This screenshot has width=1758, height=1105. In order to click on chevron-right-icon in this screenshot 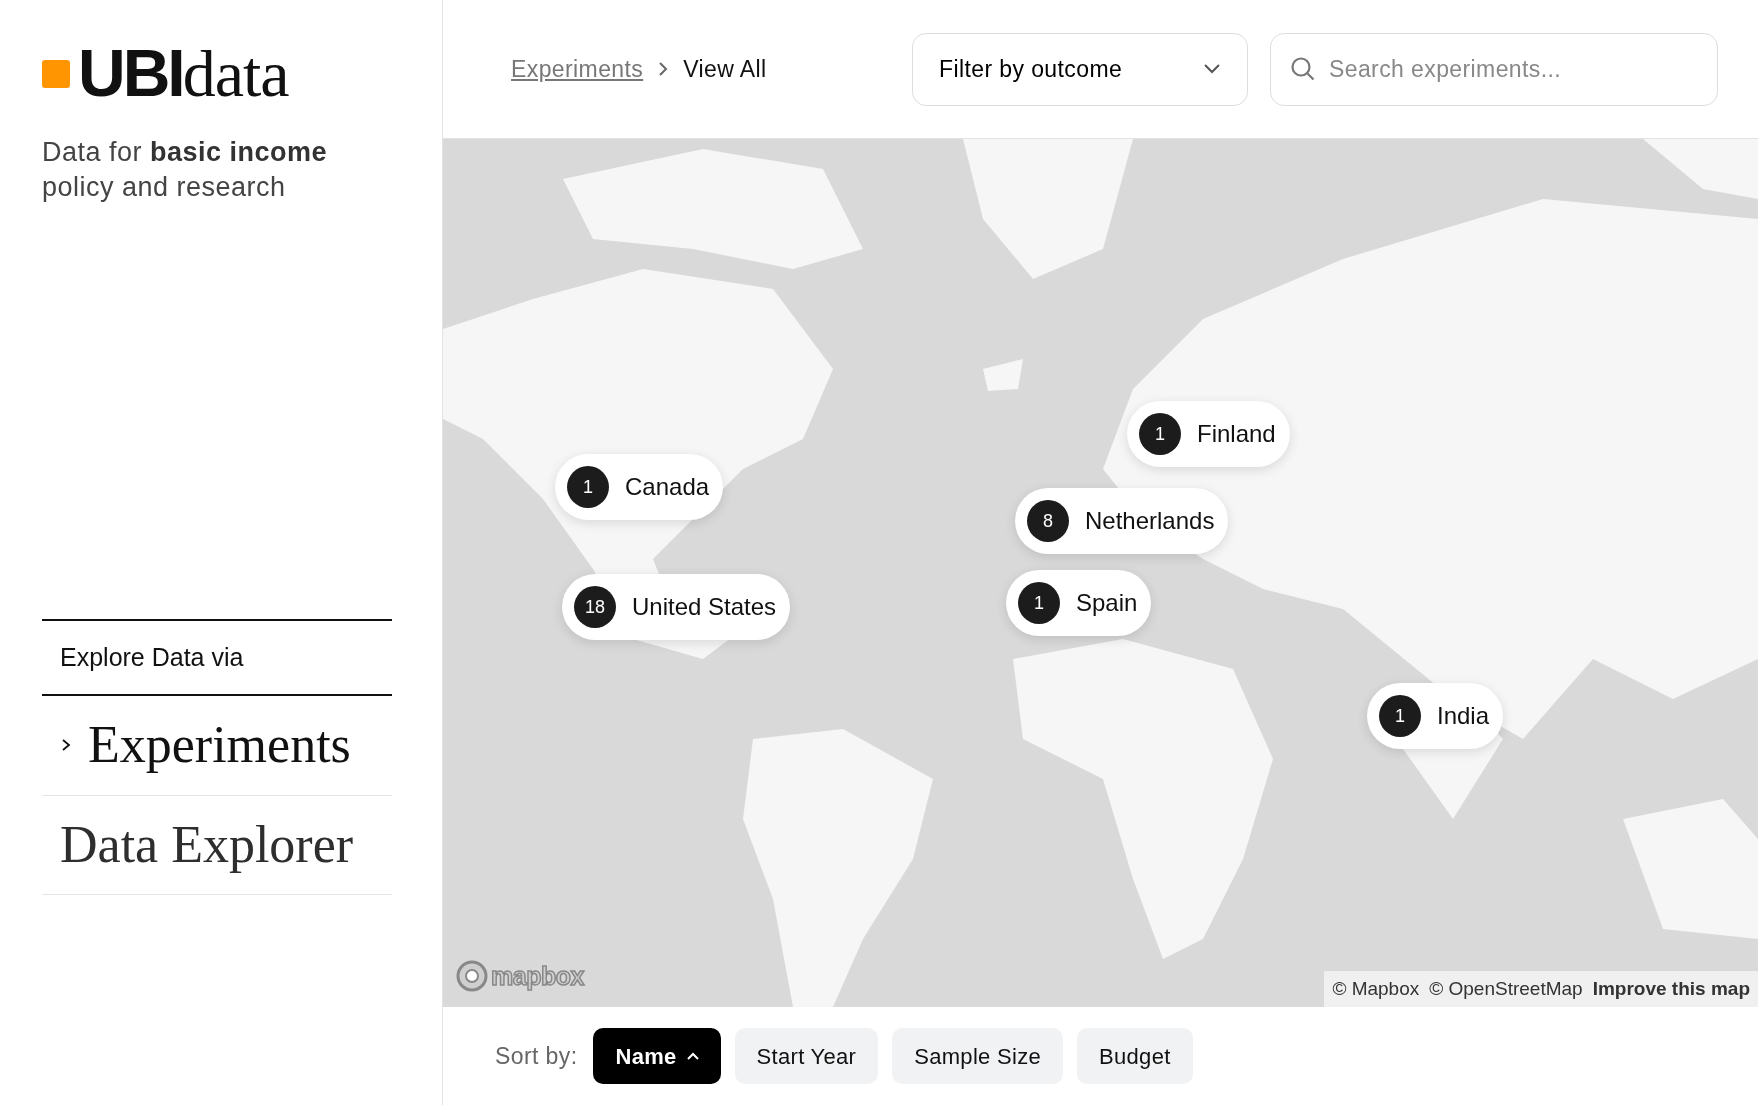, I will do `click(663, 69)`.